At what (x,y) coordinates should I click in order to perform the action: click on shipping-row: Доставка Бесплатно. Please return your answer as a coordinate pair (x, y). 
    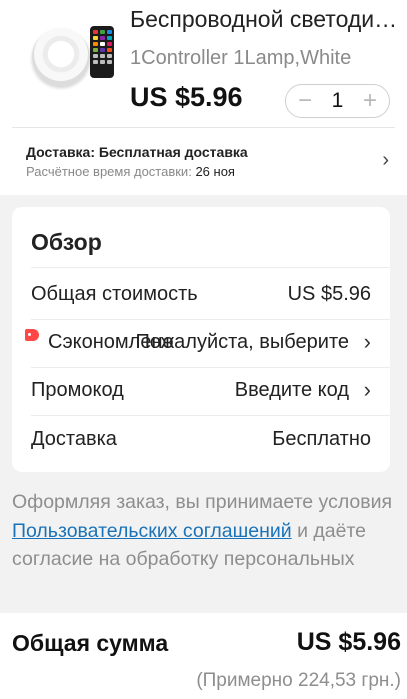
    Looking at the image, I should click on (201, 443).